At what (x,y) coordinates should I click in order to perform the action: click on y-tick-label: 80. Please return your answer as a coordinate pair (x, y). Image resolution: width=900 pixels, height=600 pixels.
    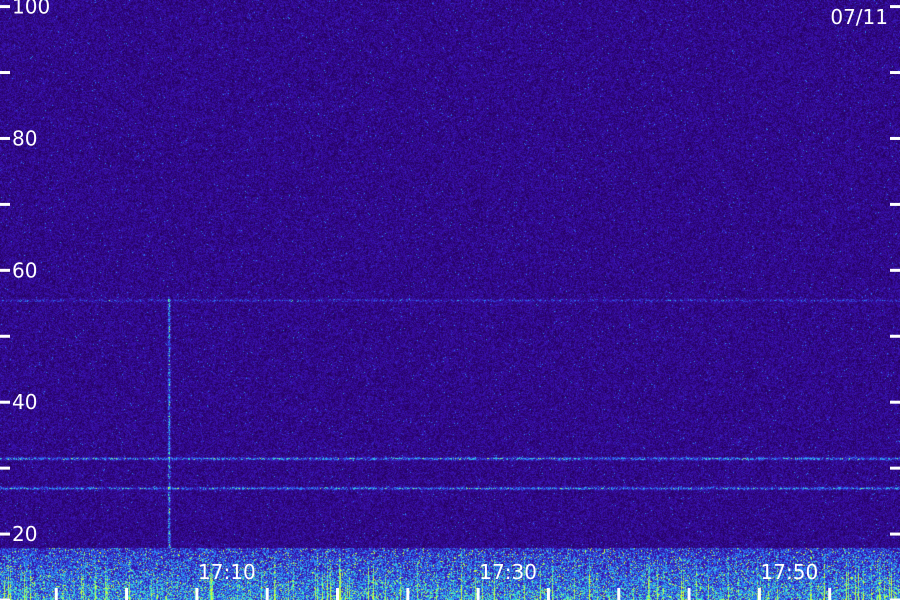
    Looking at the image, I should click on (24, 138).